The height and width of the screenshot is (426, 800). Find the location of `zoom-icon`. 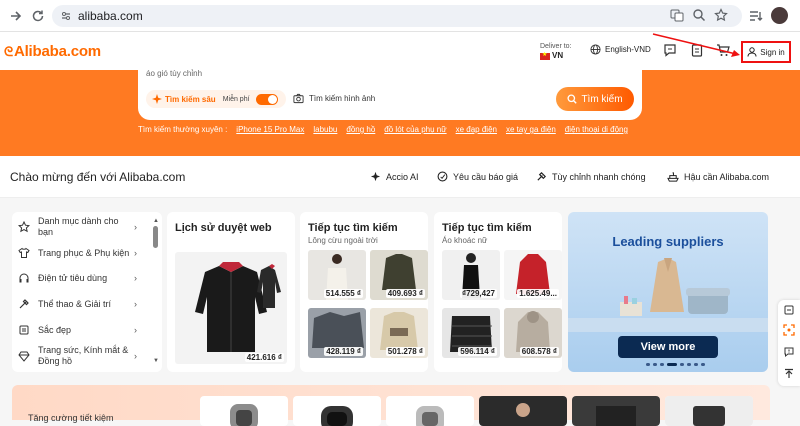

zoom-icon is located at coordinates (699, 15).